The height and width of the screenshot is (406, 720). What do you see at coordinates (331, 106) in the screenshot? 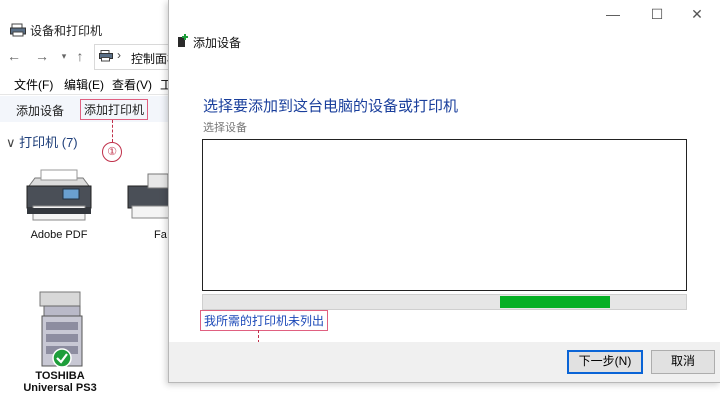
I see `dialog-heading: 选择要添加到这台电脑的设备或打印机` at bounding box center [331, 106].